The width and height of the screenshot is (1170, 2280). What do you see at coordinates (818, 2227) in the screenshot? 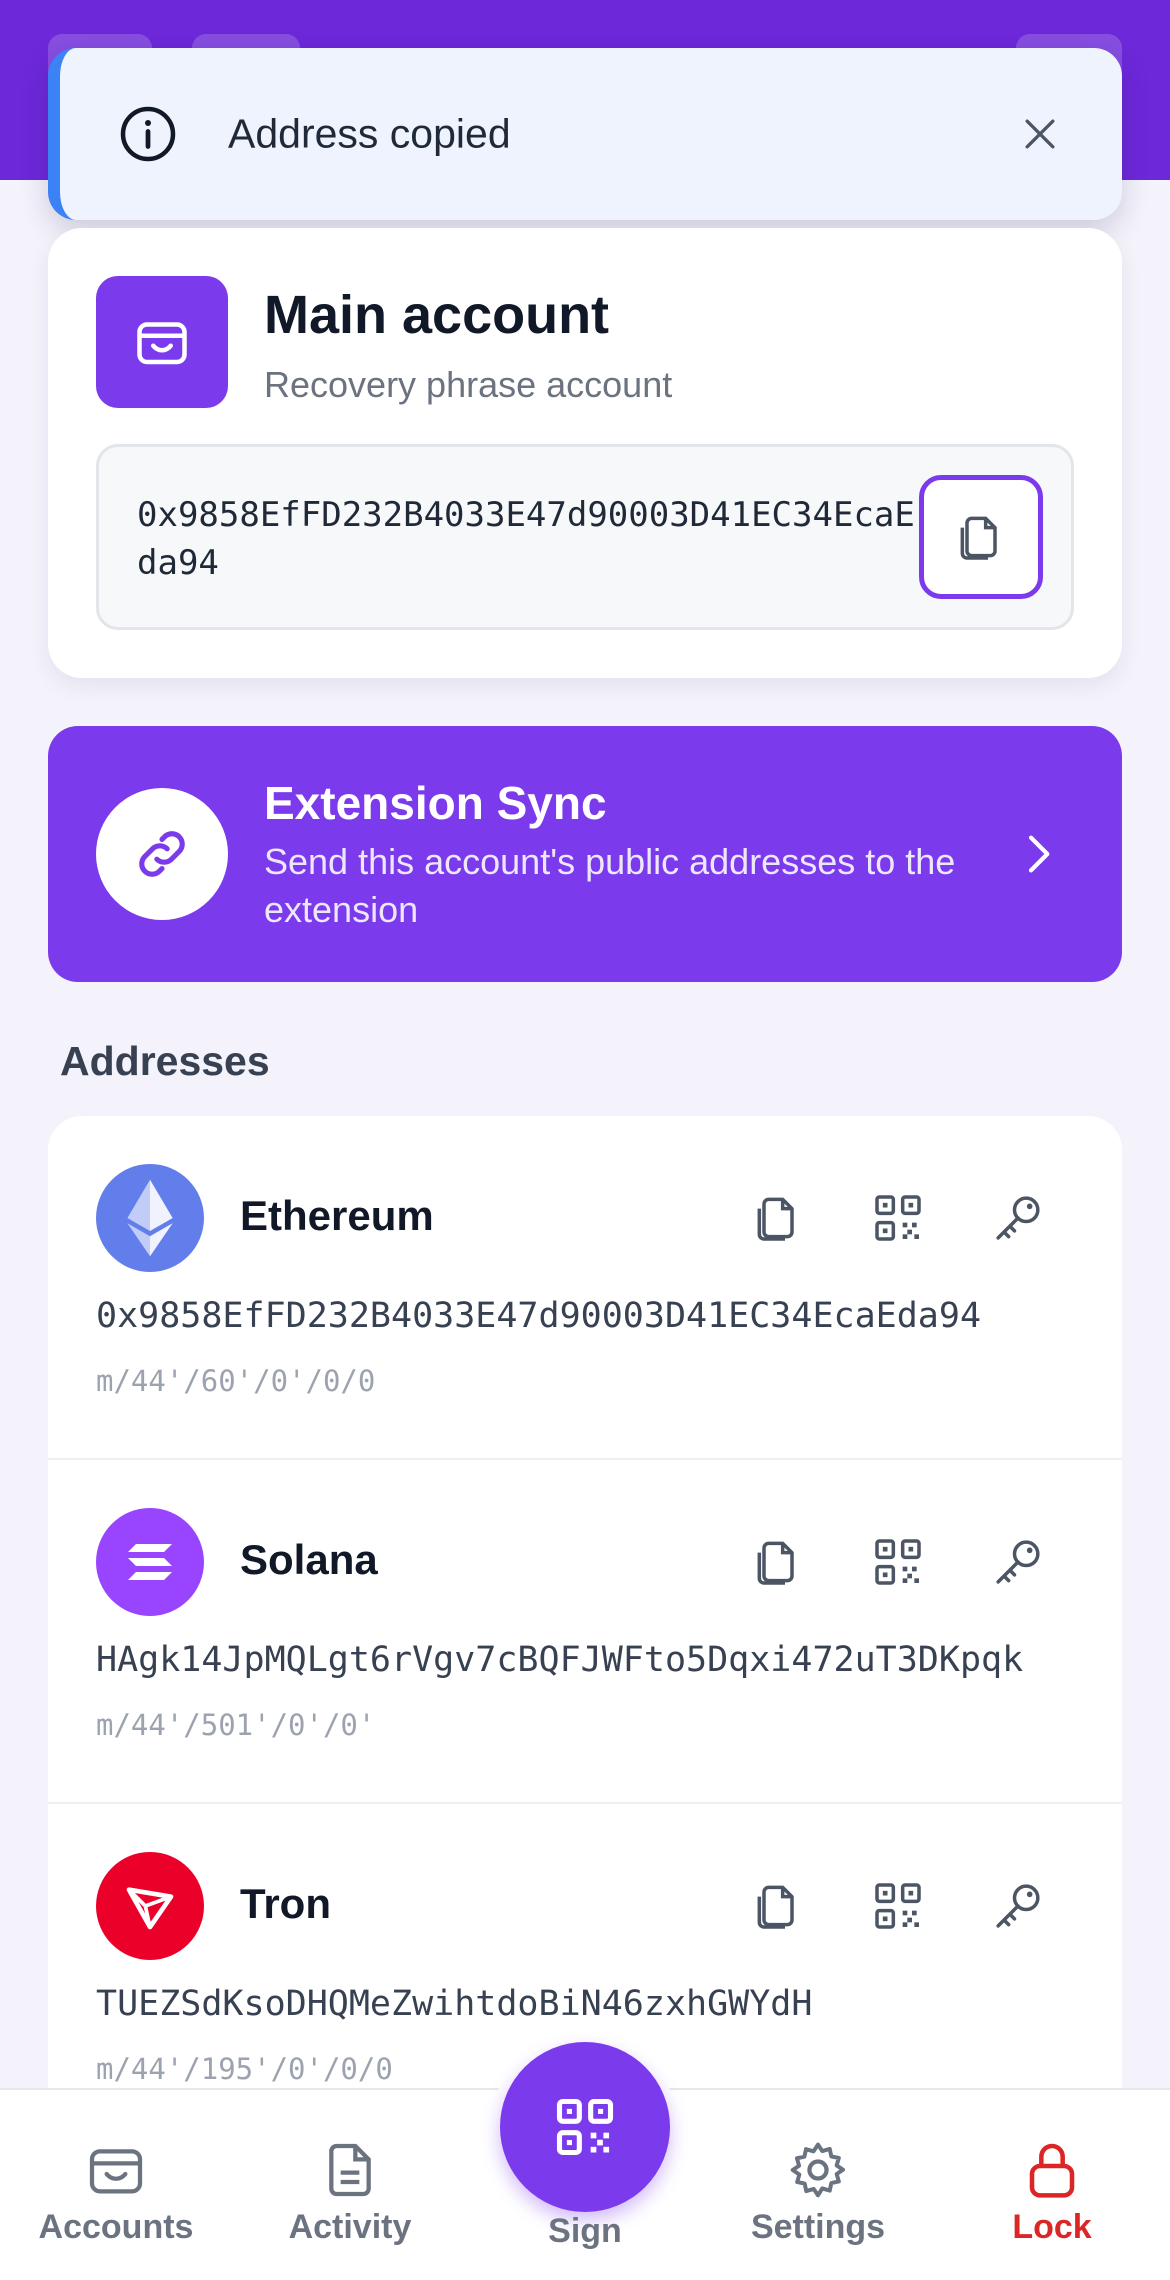
I see `nav-settings-label: Settings` at bounding box center [818, 2227].